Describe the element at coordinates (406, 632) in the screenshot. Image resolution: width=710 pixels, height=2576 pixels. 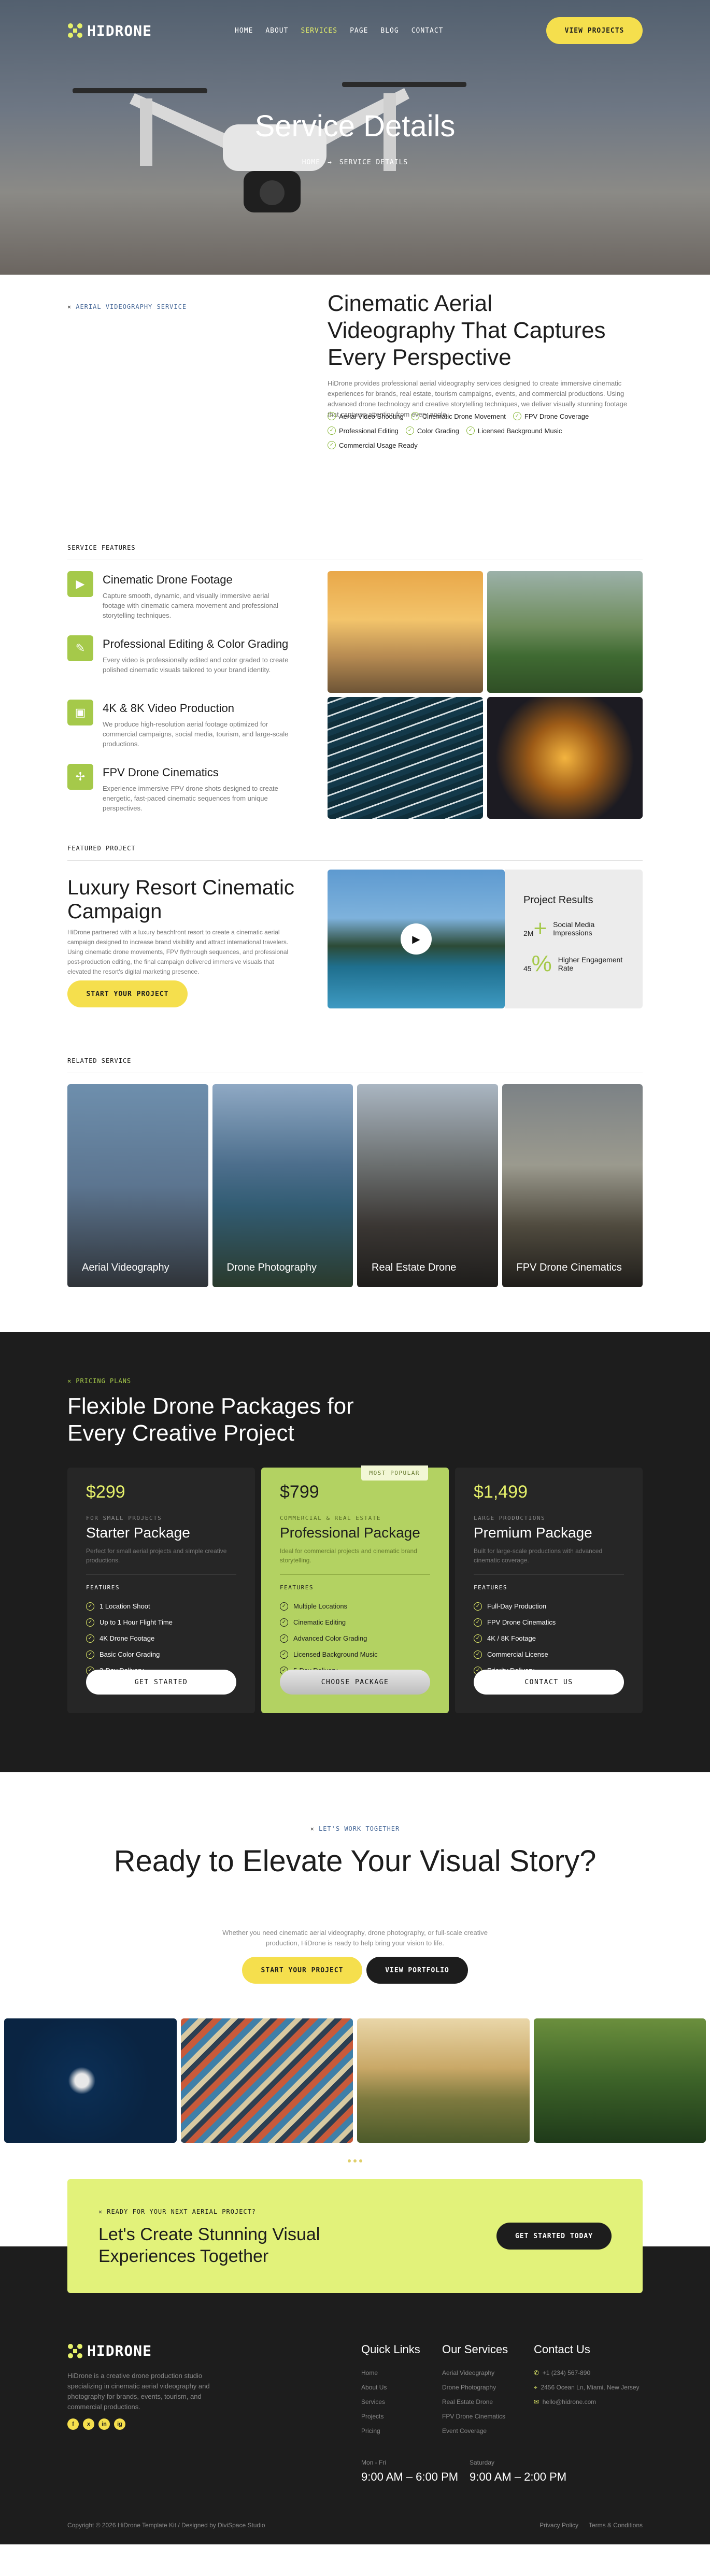
I see `drone-sunset-image` at that location.